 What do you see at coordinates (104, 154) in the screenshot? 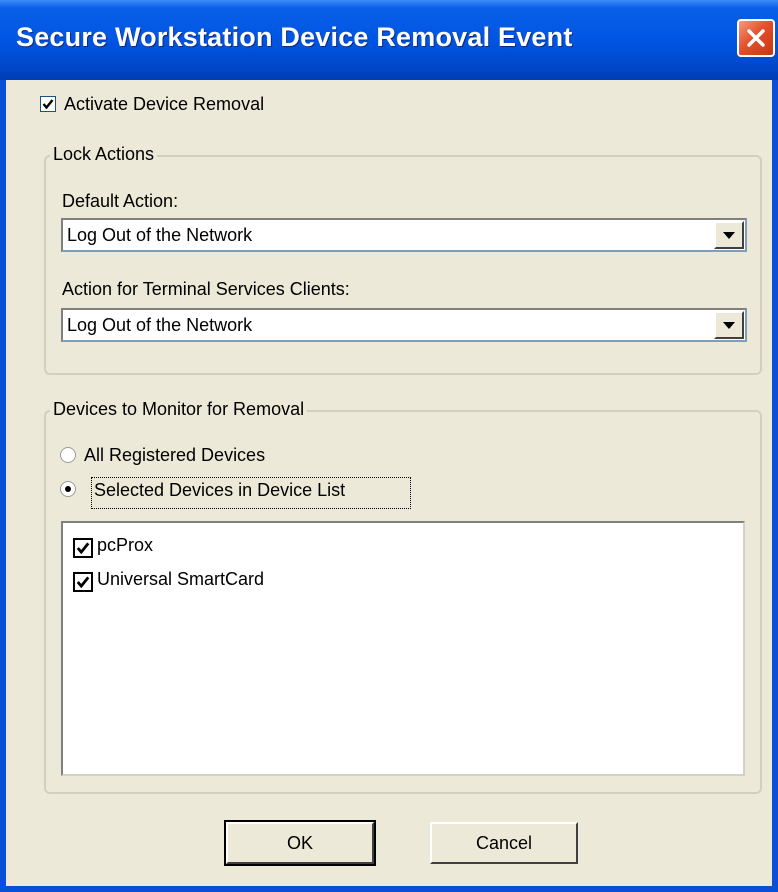
I see `lock-actions-legend: Lock Actions` at bounding box center [104, 154].